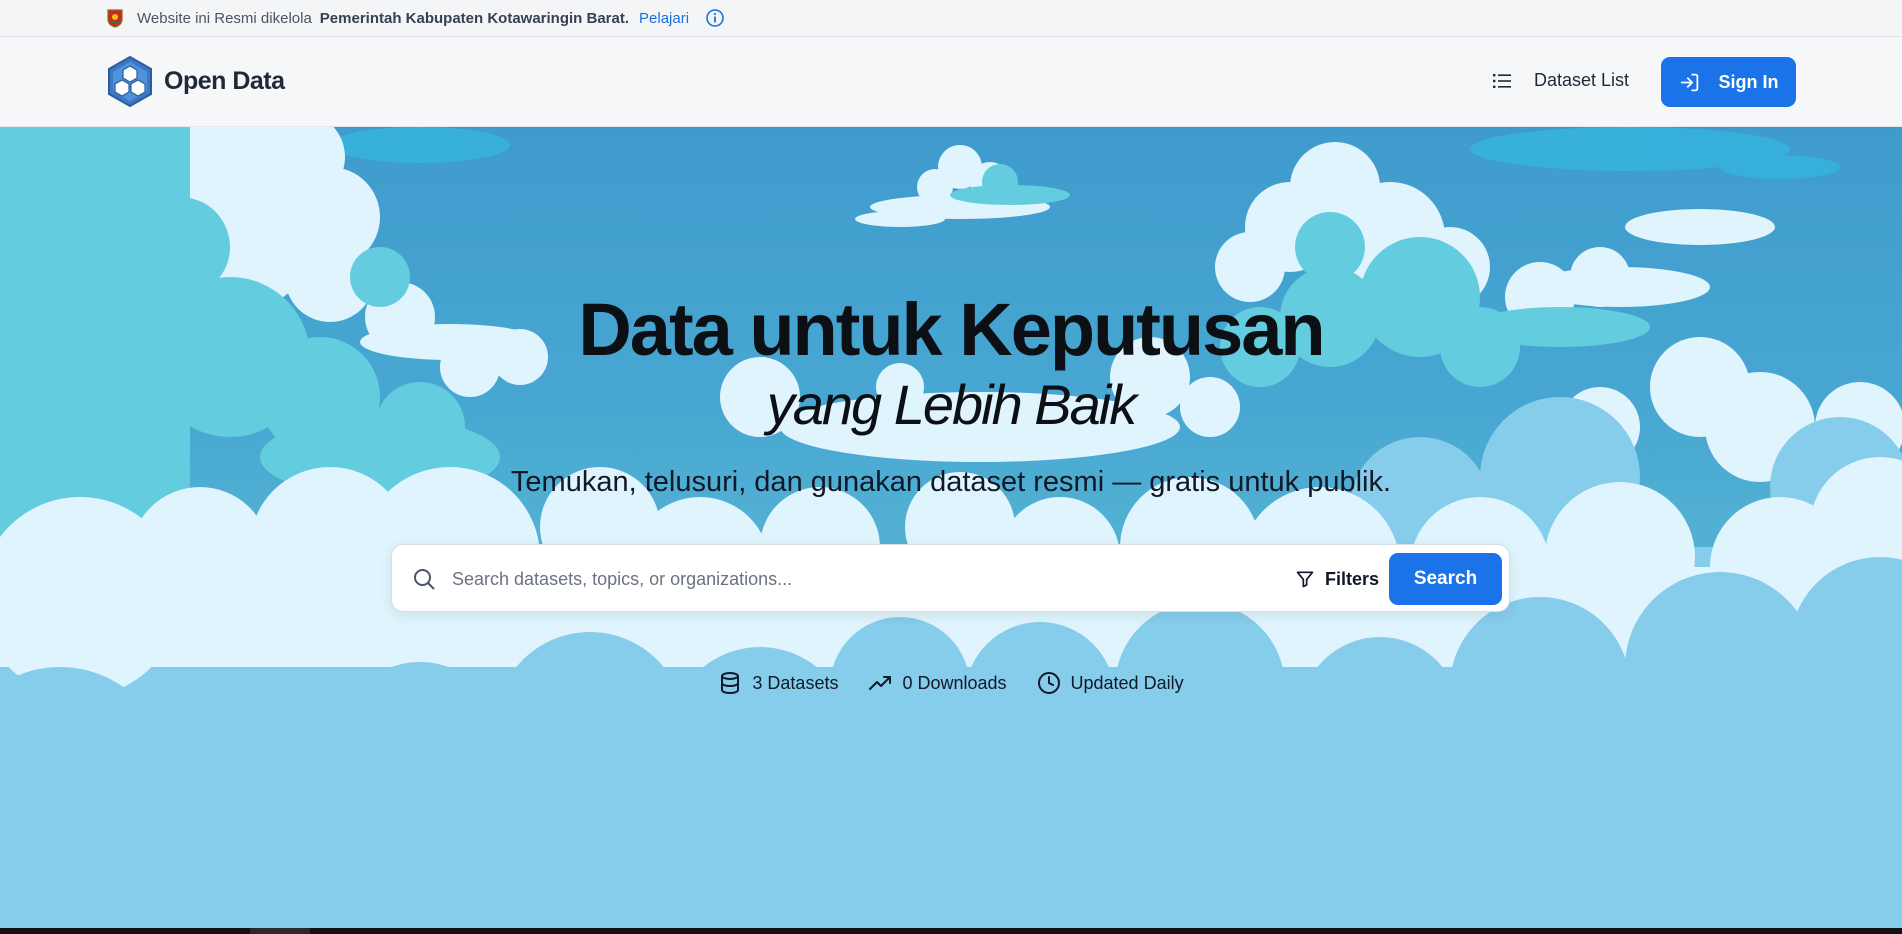 Image resolution: width=1902 pixels, height=934 pixels. Describe the element at coordinates (951, 329) in the screenshot. I see `hero-title: Data untuk Keputusan` at that location.